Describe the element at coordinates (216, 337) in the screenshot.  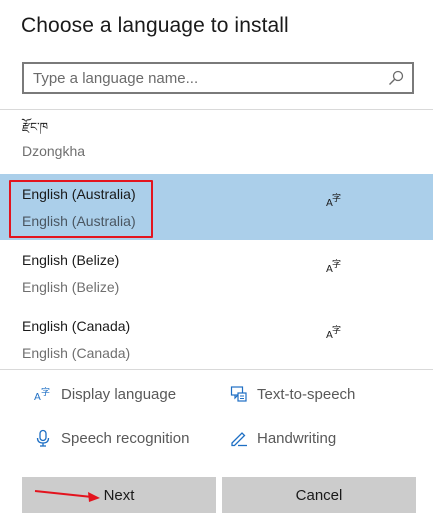
I see `list-item-english-canada: English (Canada) English (Canada) A 字` at that location.